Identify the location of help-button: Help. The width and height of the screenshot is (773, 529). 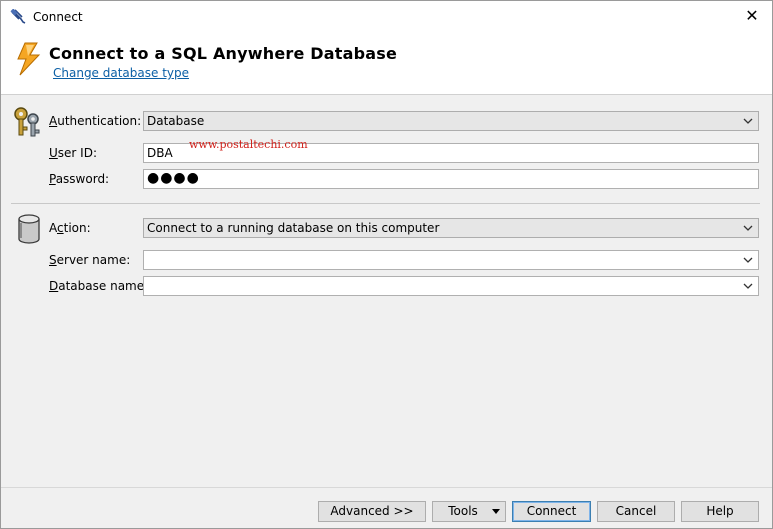
(720, 511).